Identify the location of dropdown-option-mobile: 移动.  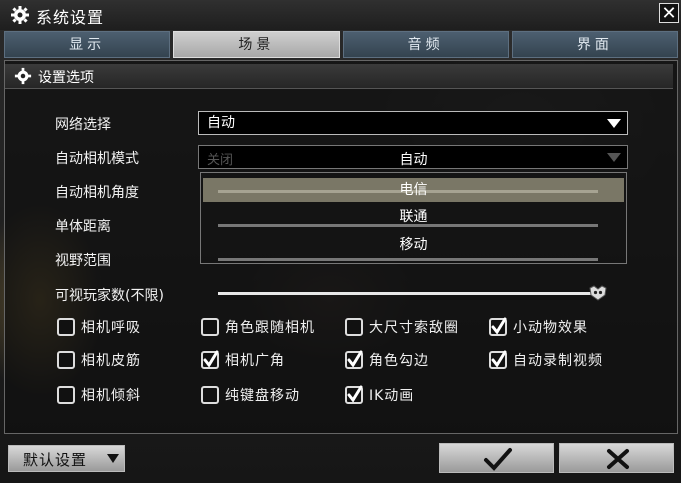
(413, 245).